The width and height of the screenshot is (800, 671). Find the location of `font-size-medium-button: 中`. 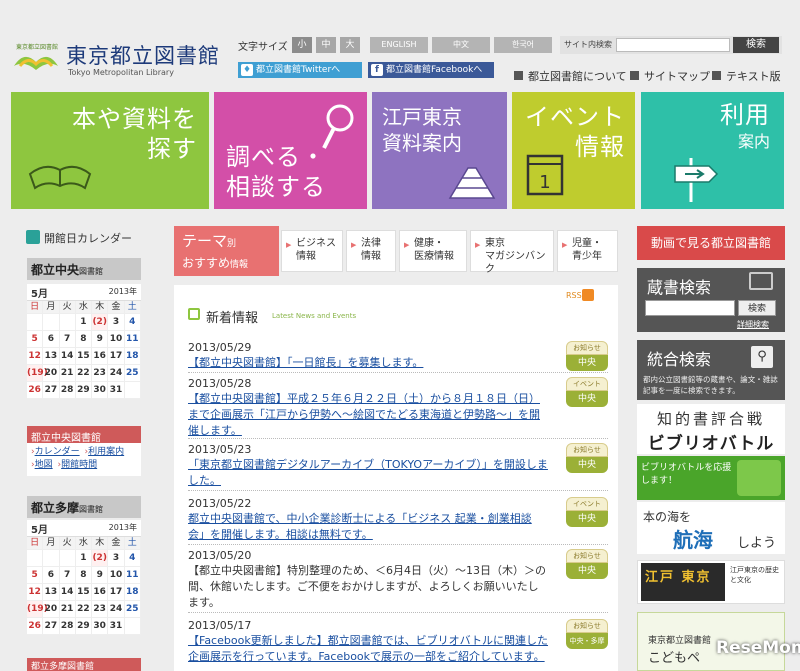

font-size-medium-button: 中 is located at coordinates (326, 45).